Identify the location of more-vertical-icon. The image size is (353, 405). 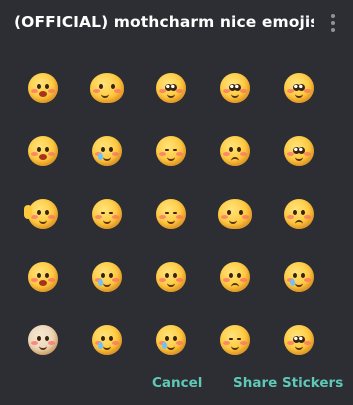
(333, 23).